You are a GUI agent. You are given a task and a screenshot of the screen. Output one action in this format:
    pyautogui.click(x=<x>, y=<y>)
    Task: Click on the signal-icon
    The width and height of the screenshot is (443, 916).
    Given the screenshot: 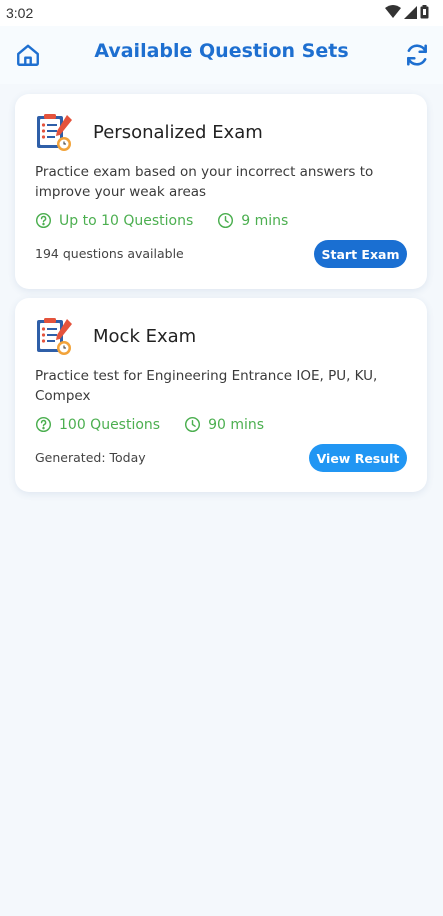 What is the action you would take?
    pyautogui.click(x=410, y=12)
    